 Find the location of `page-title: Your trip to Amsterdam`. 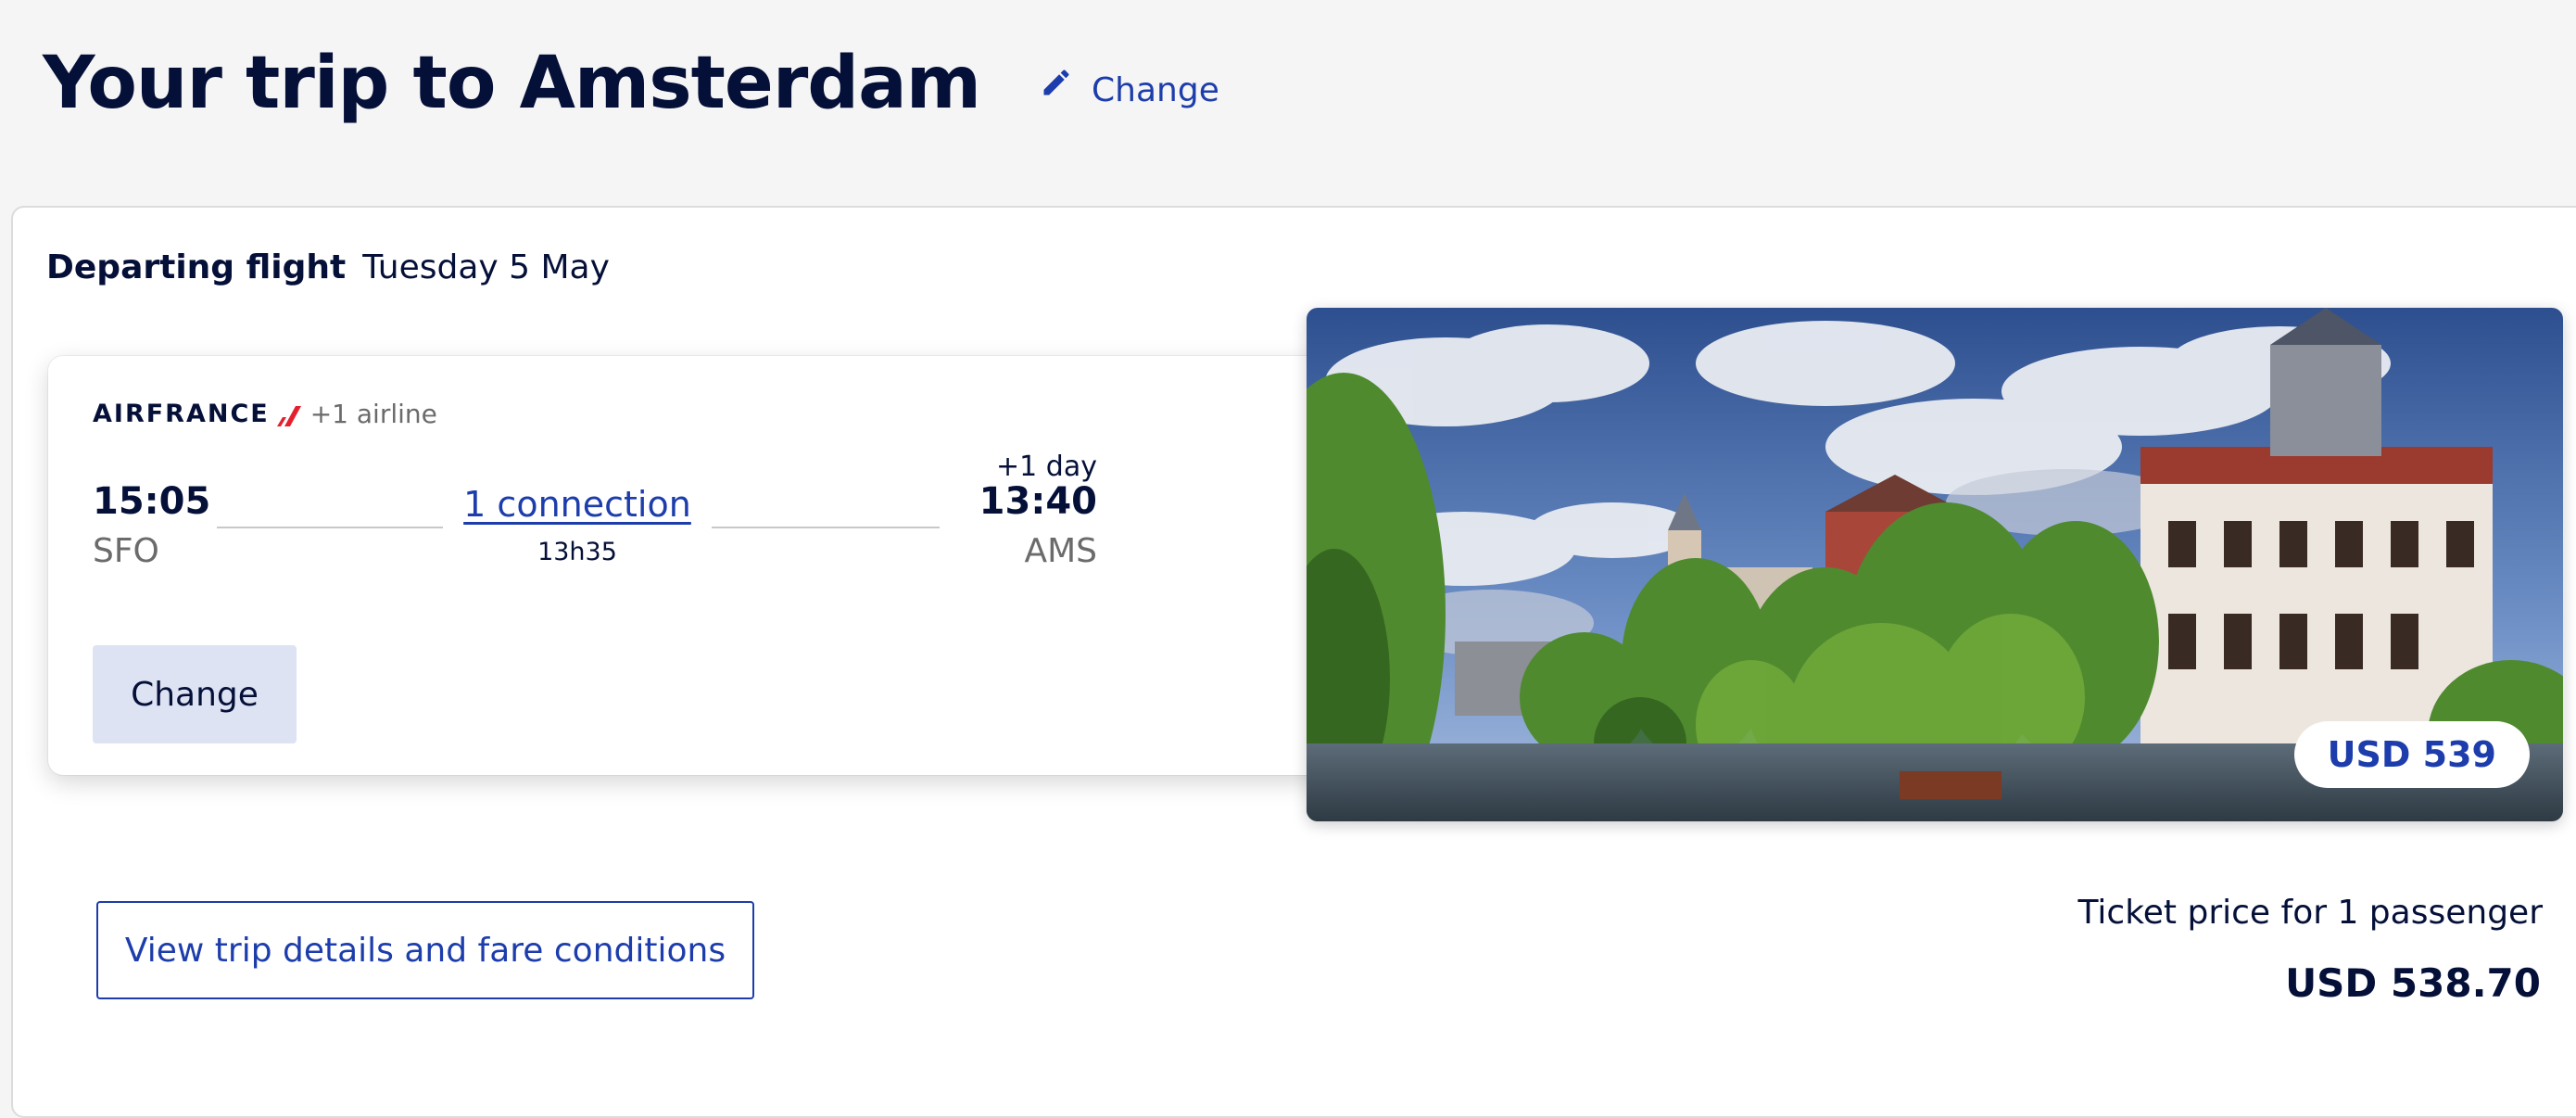

page-title: Your trip to Amsterdam is located at coordinates (512, 84).